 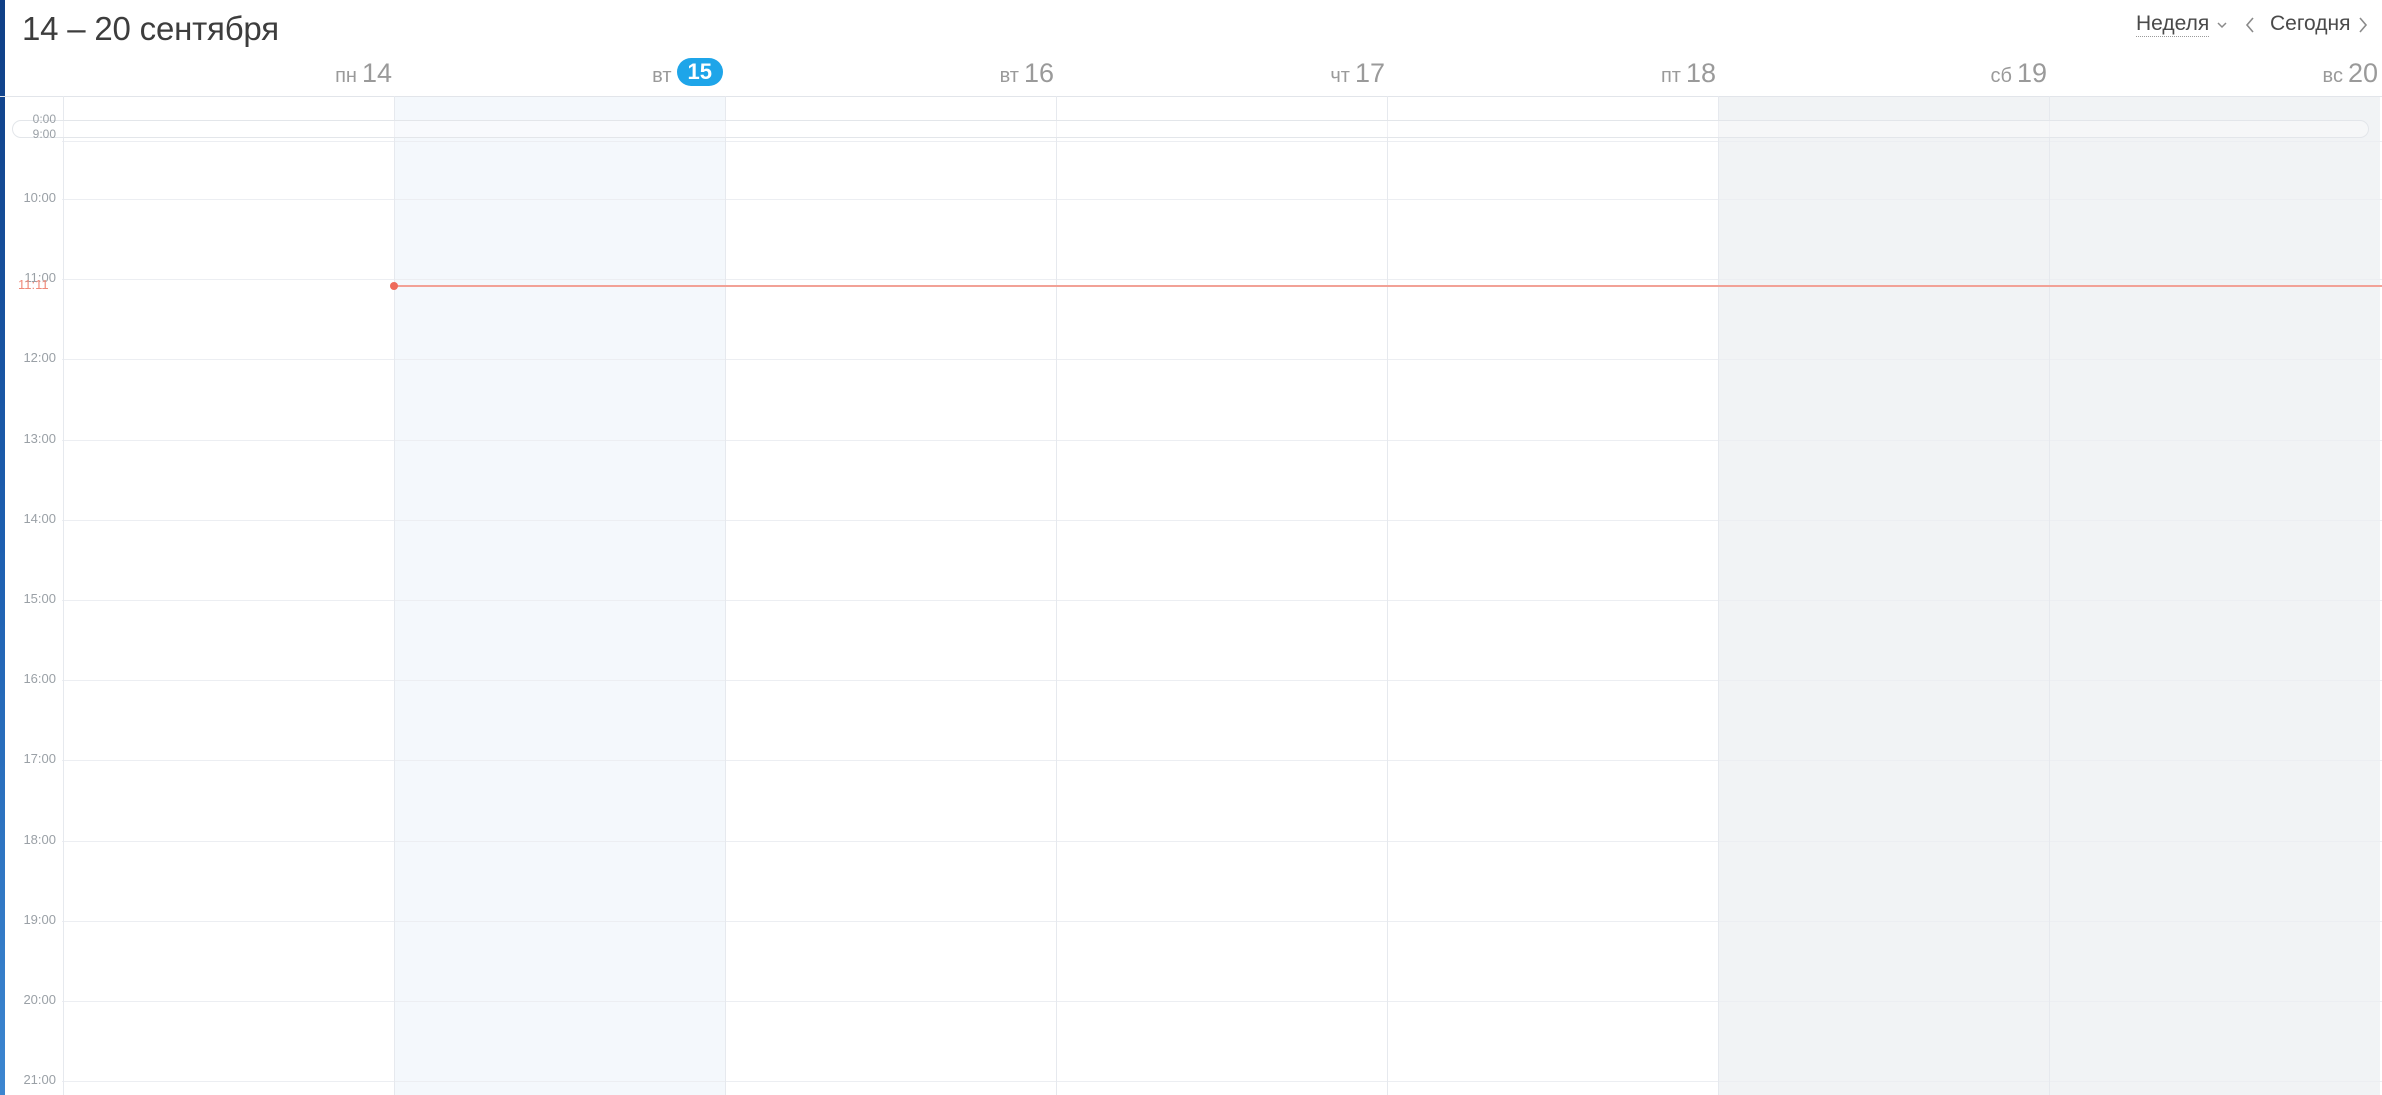 I want to click on hour-label: 20:00, so click(x=39, y=999).